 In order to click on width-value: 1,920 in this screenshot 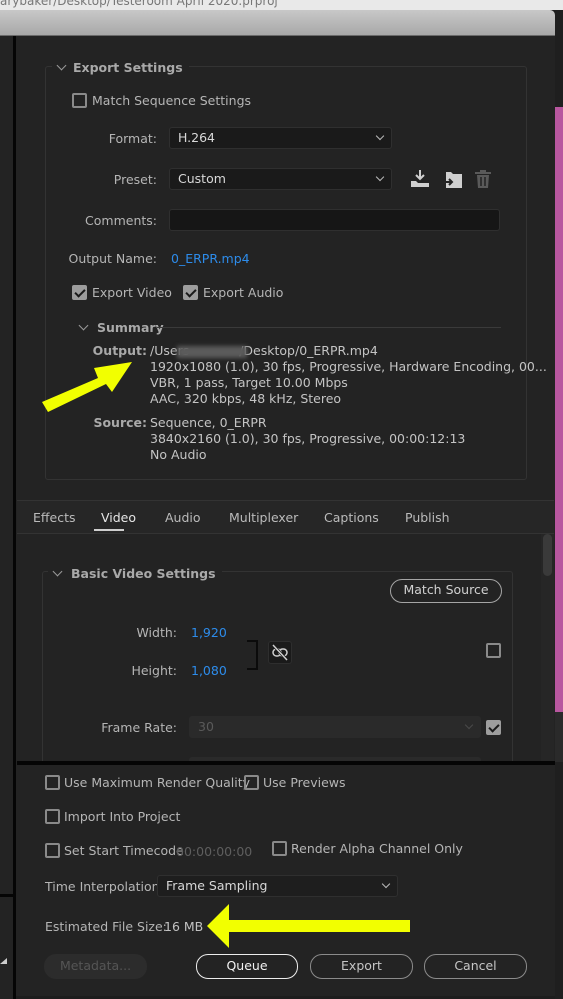, I will do `click(209, 632)`.